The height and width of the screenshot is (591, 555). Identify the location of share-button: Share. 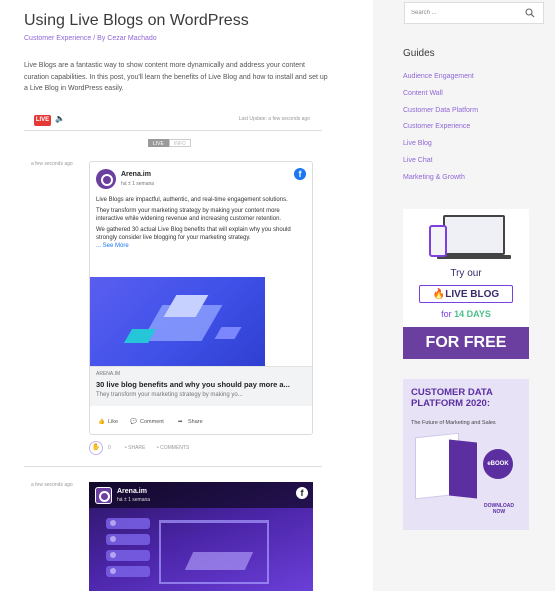
(195, 422).